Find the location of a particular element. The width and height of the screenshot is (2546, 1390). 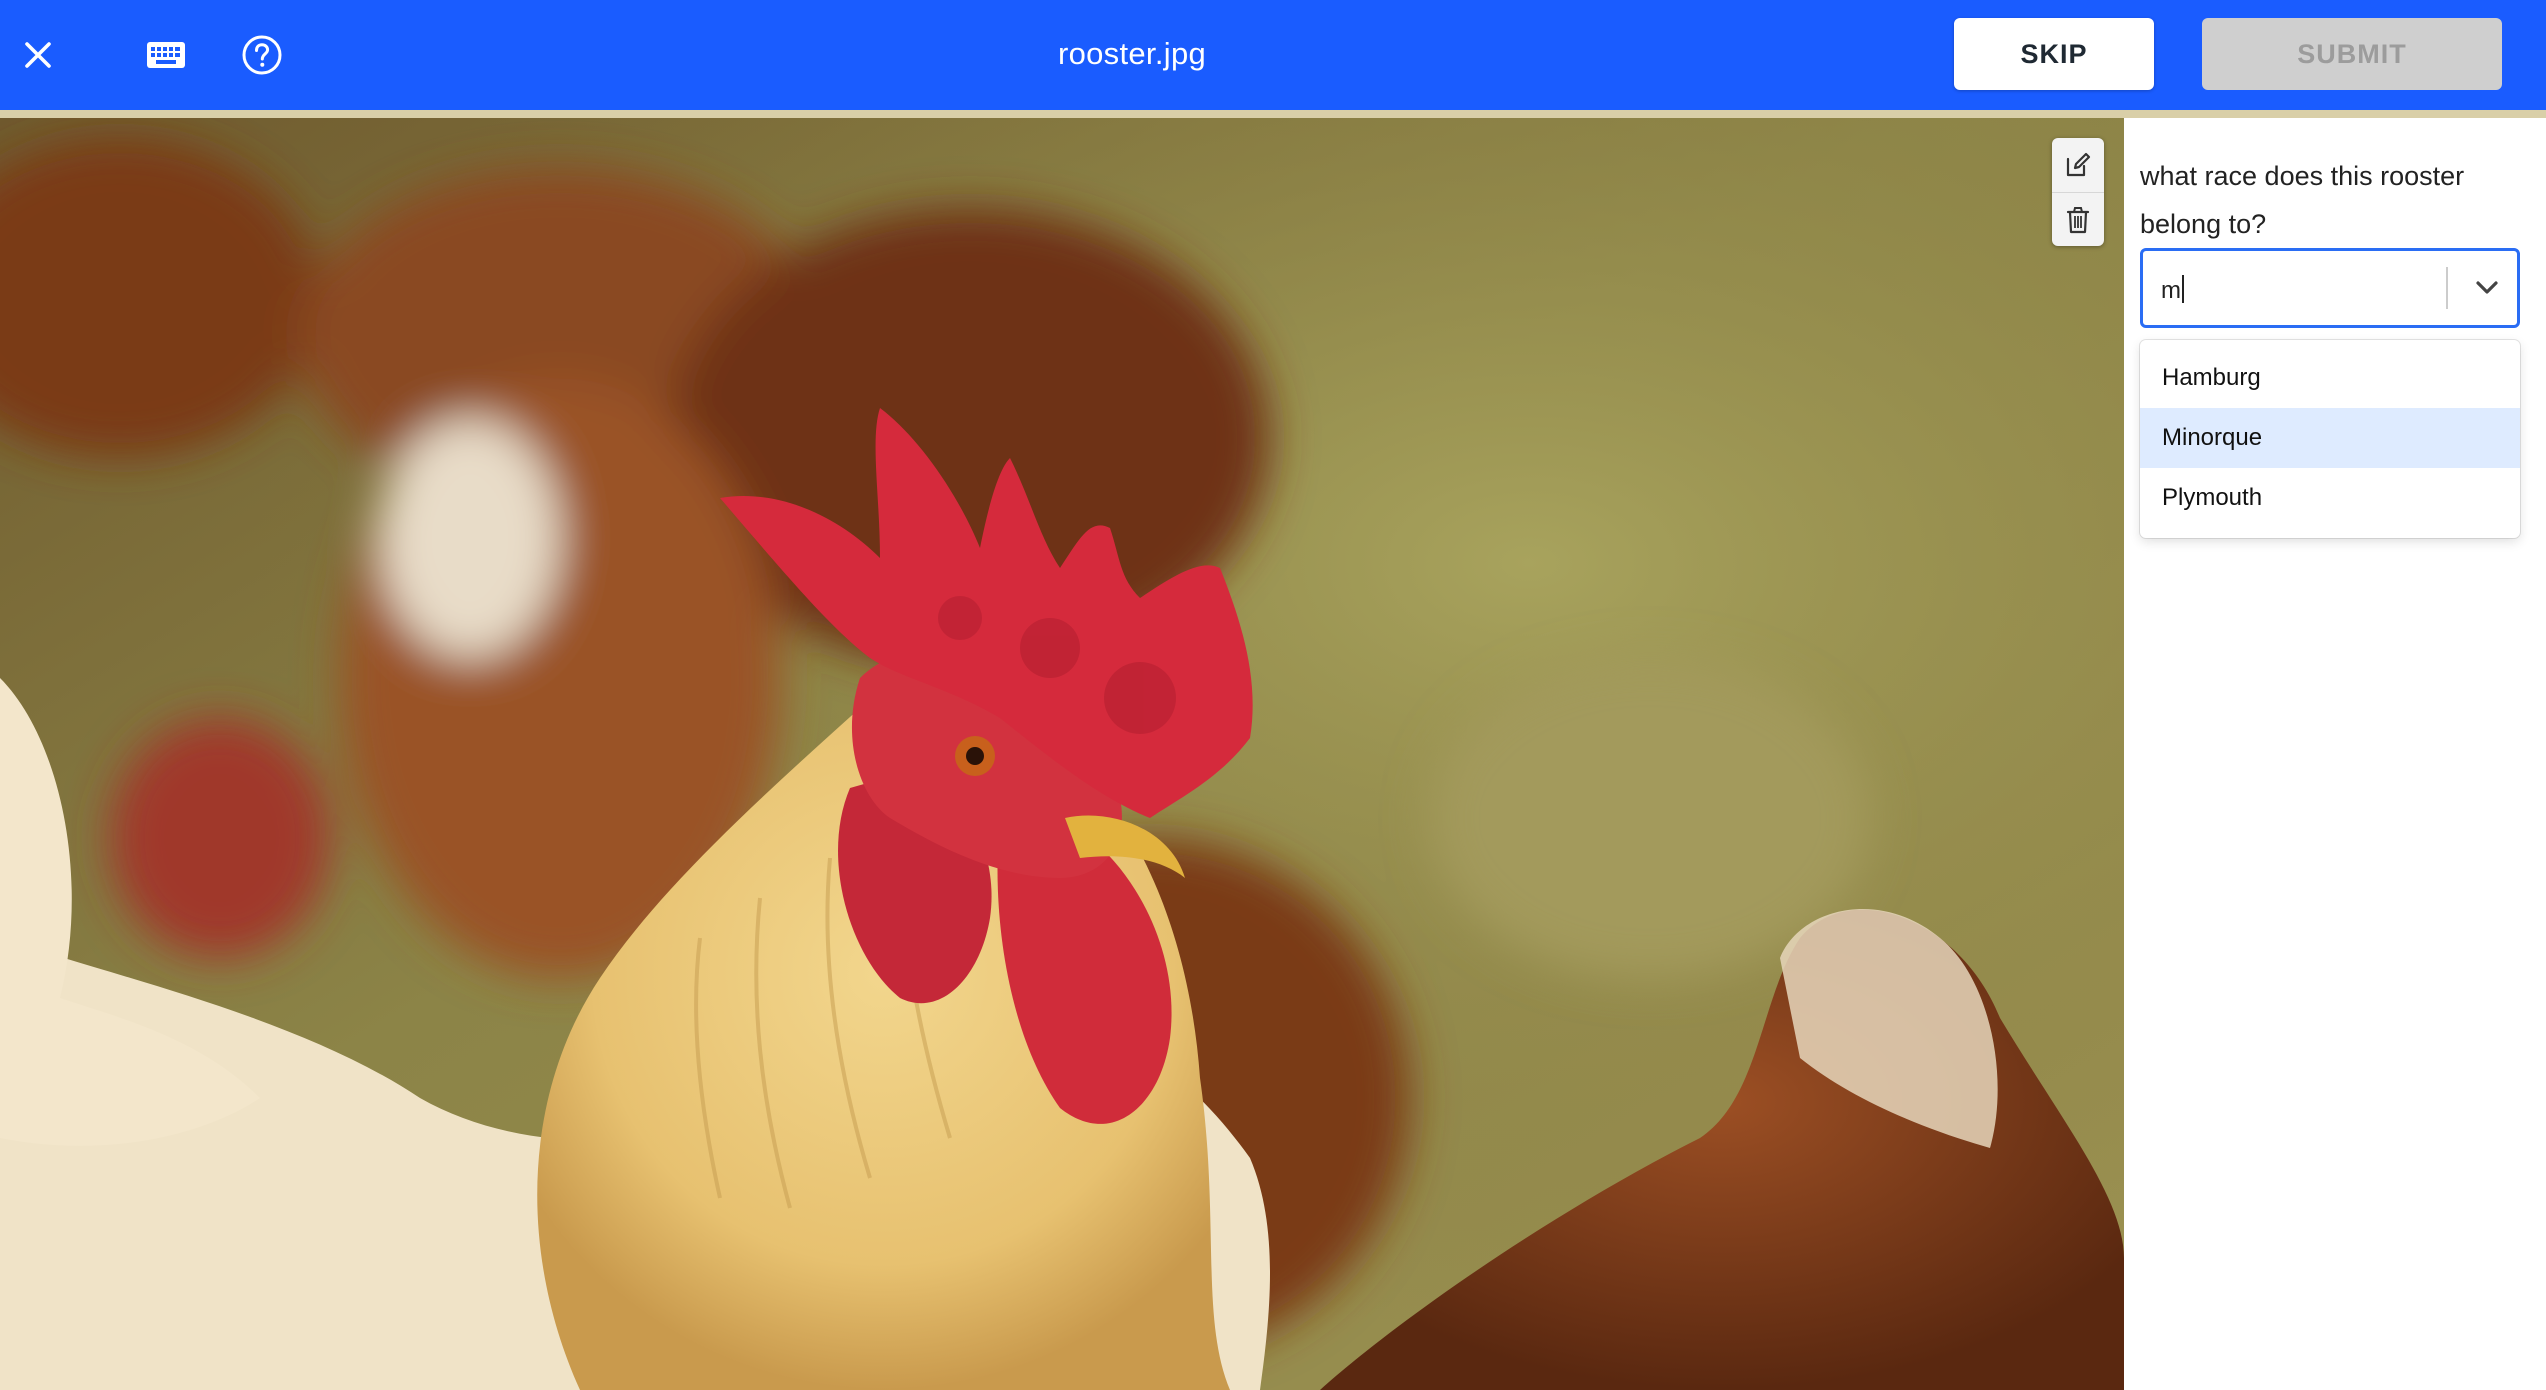

annotation-tools is located at coordinates (2078, 192).